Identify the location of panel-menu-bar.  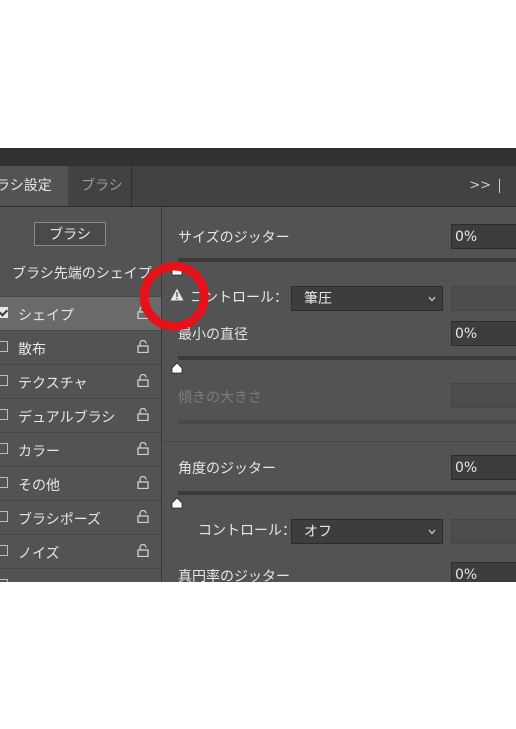
(499, 185).